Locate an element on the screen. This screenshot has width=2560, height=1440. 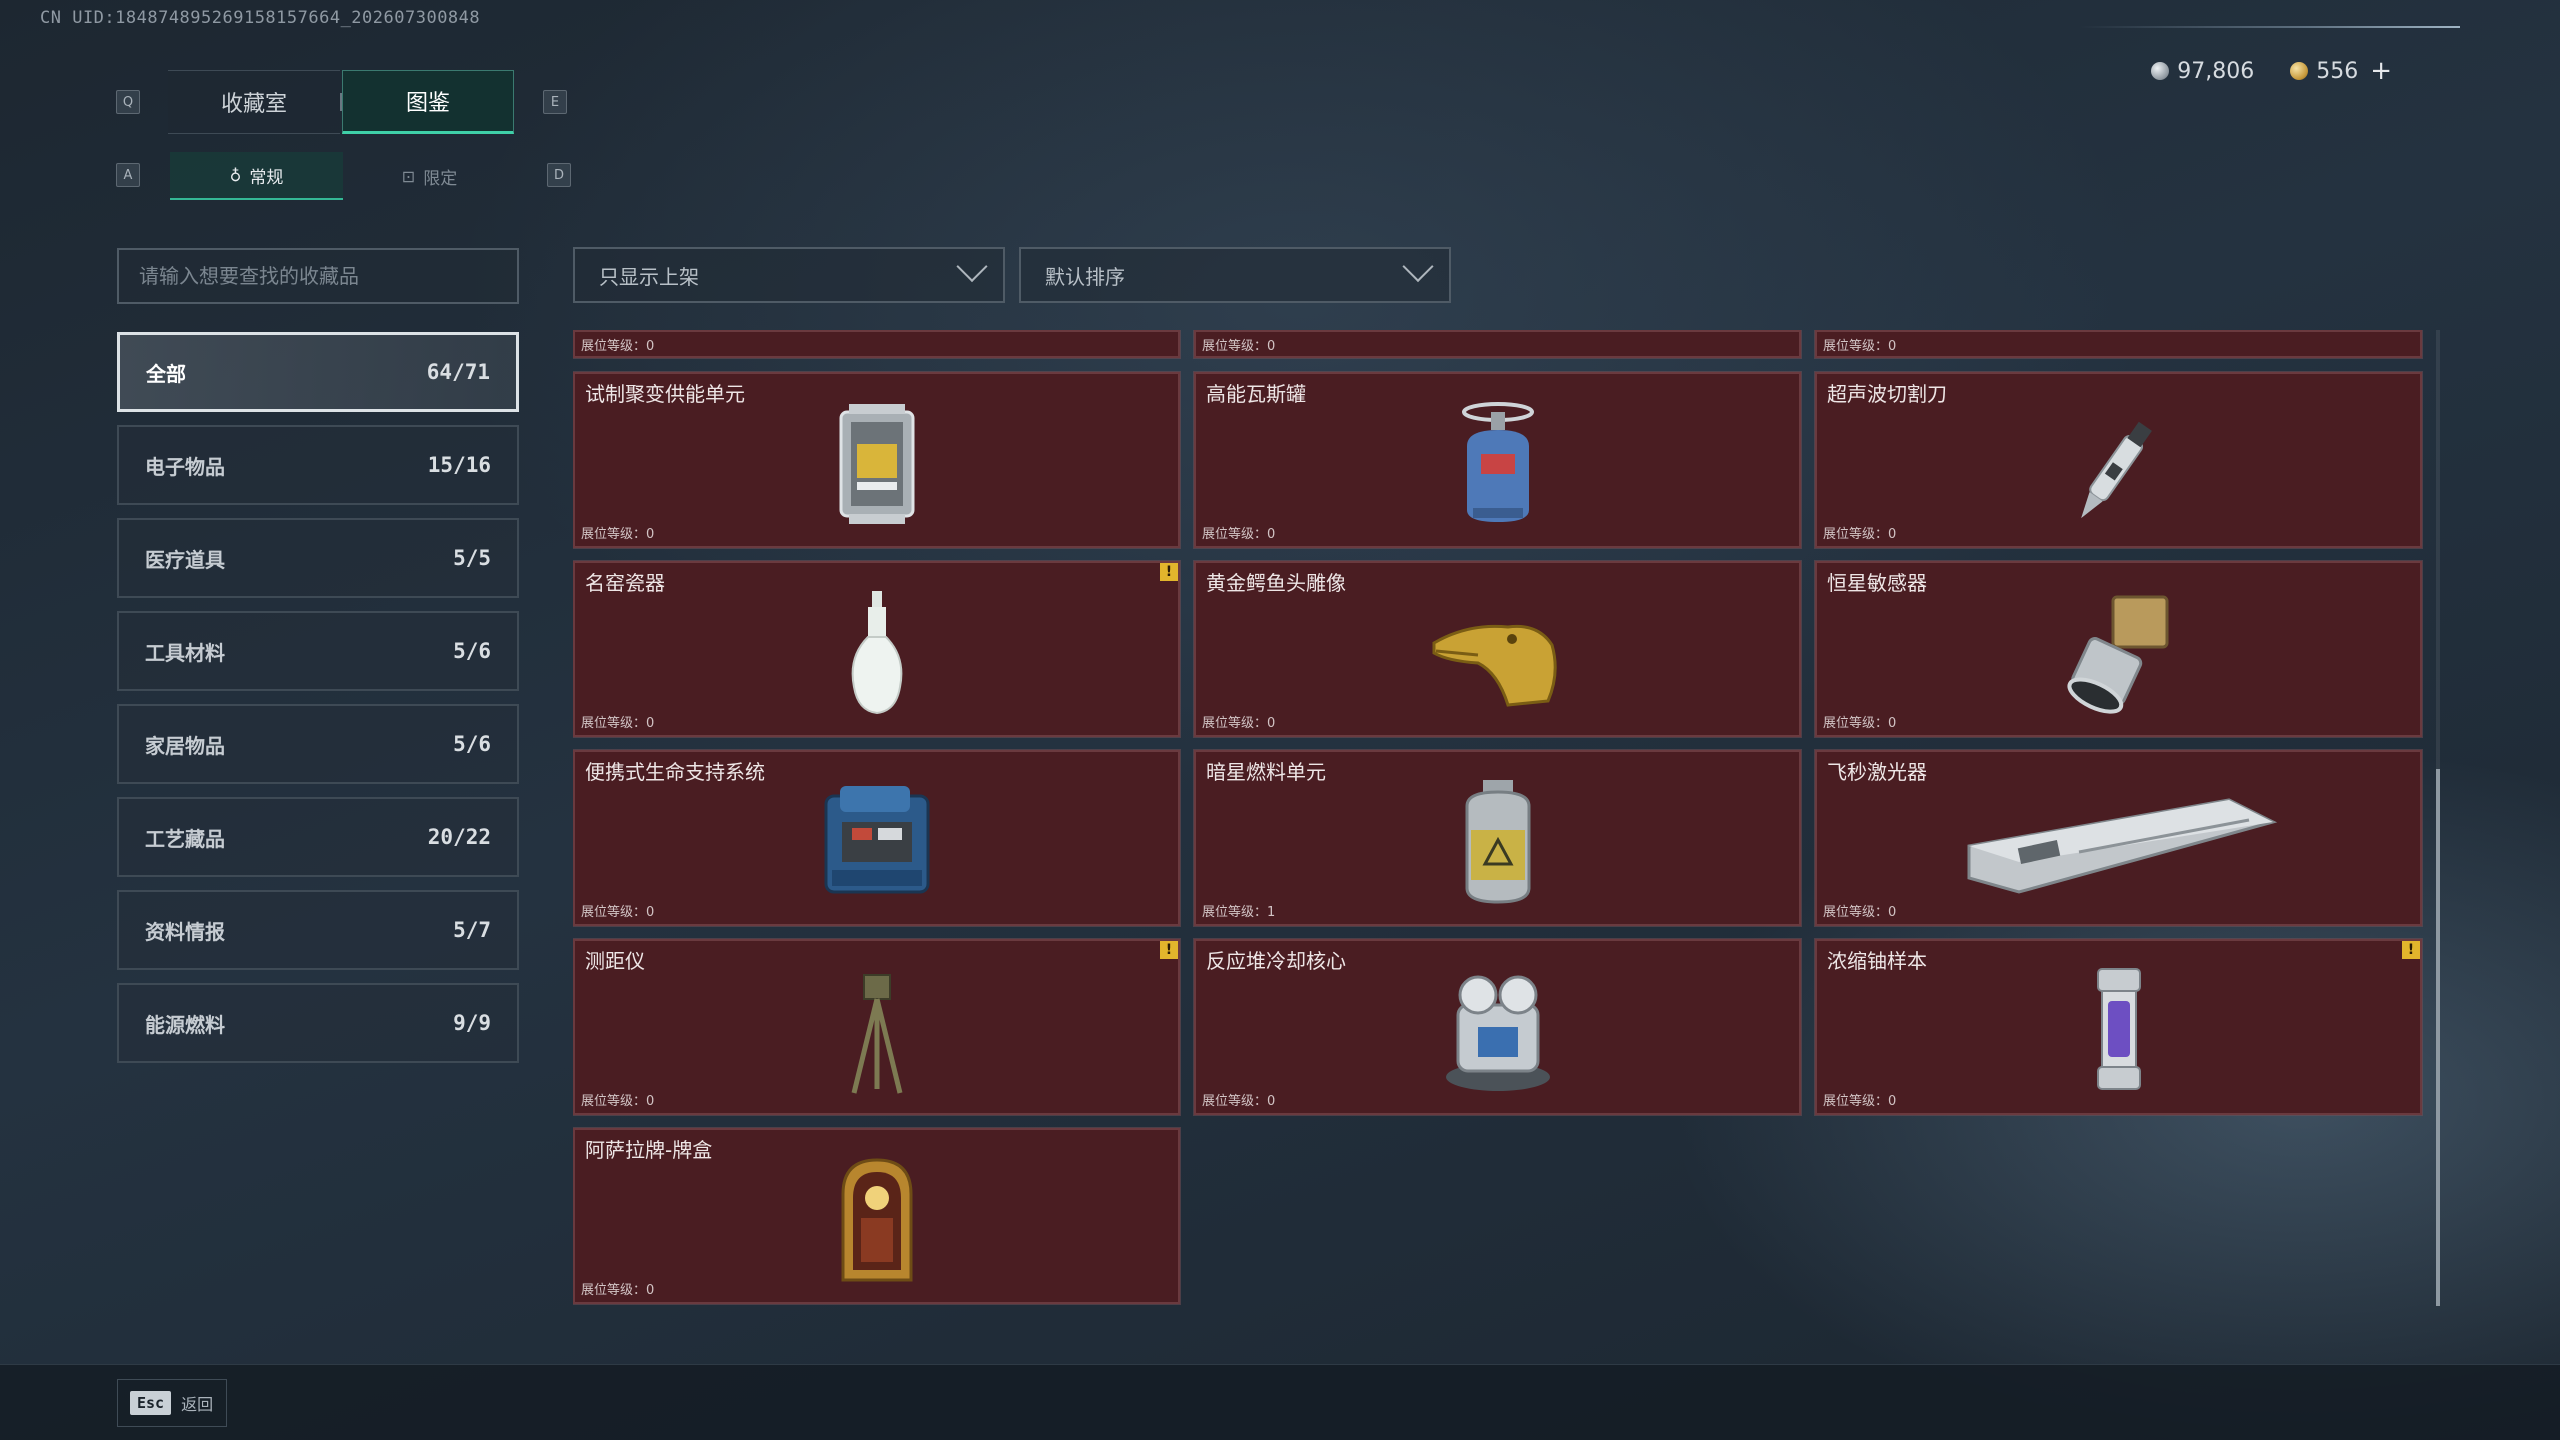
item-name: 超声波切割刀 is located at coordinates (1887, 394).